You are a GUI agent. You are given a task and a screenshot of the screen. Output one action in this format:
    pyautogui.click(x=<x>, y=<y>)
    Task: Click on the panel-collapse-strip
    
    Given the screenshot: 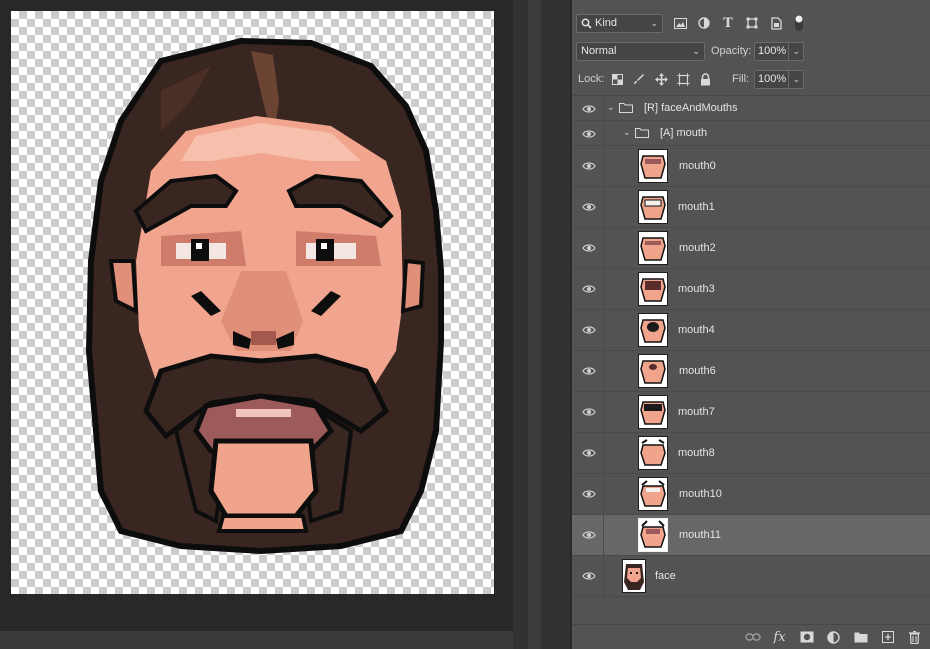 What is the action you would take?
    pyautogui.click(x=534, y=324)
    